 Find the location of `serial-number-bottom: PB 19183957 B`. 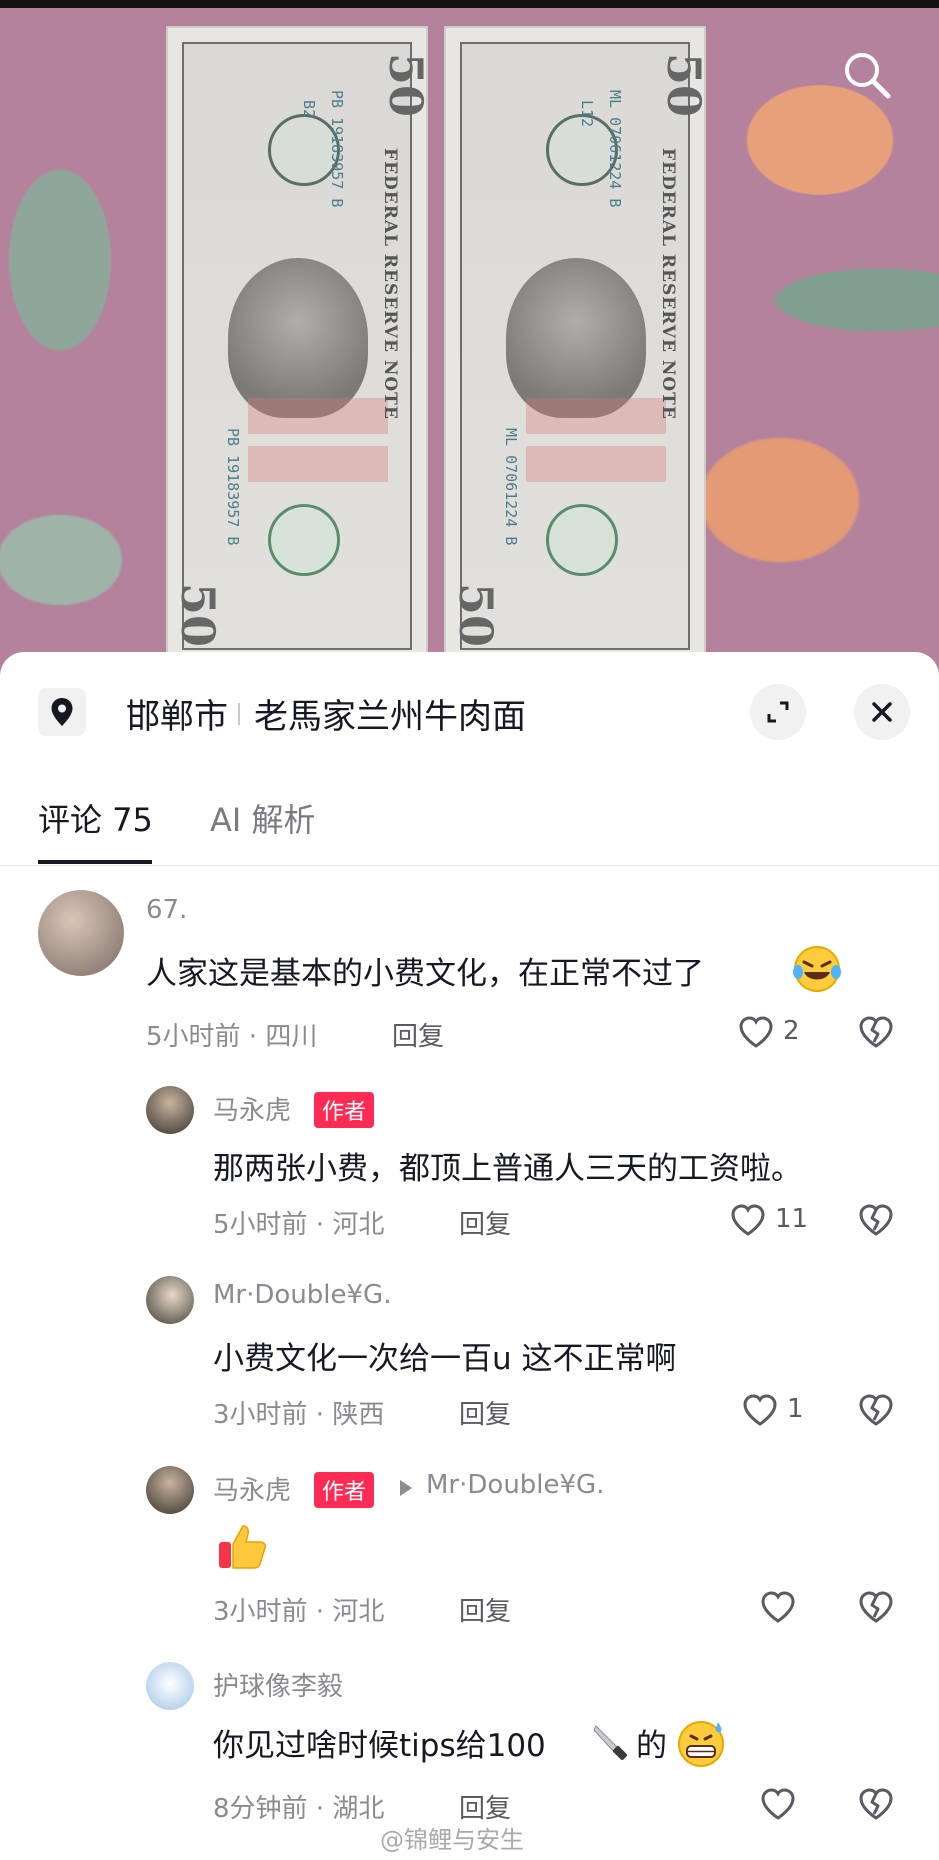

serial-number-bottom: PB 19183957 B is located at coordinates (233, 487).